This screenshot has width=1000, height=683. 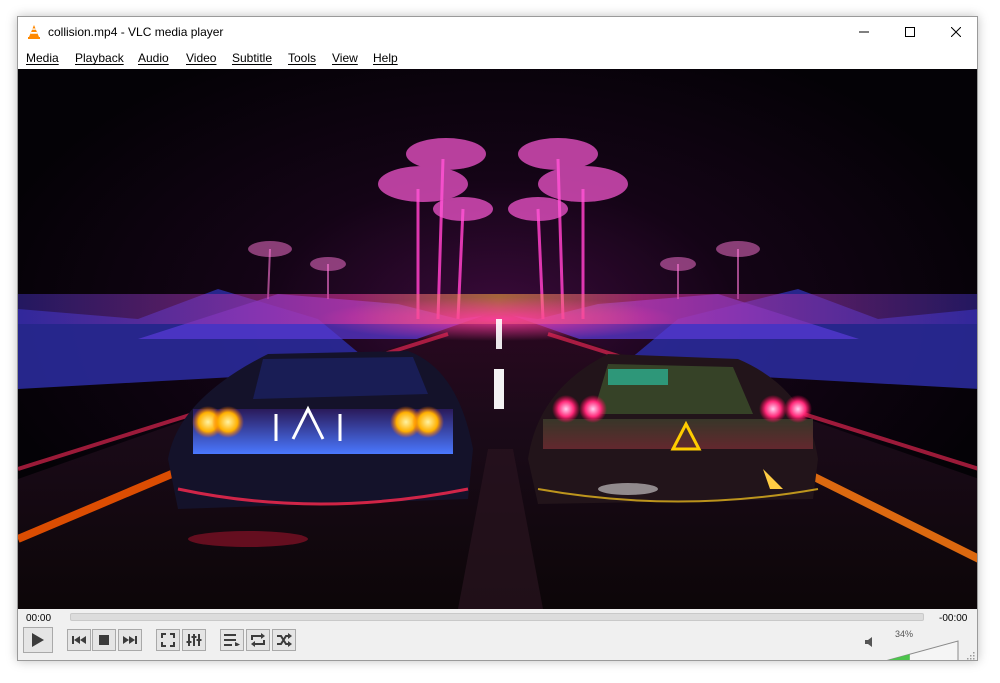 What do you see at coordinates (34, 32) in the screenshot?
I see `vlc-cone-icon` at bounding box center [34, 32].